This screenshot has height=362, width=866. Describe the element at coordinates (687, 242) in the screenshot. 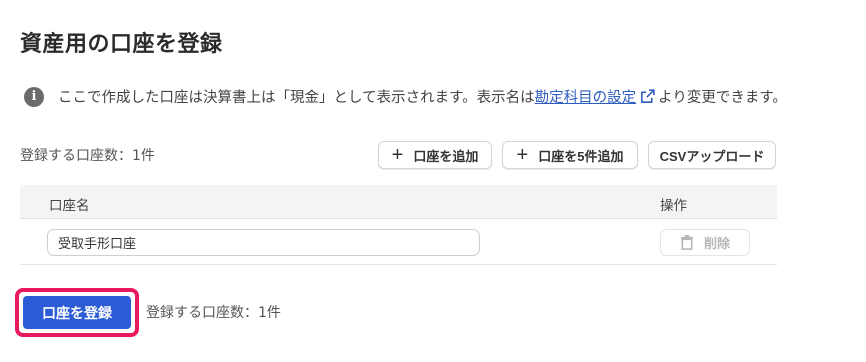

I see `trash-icon` at that location.